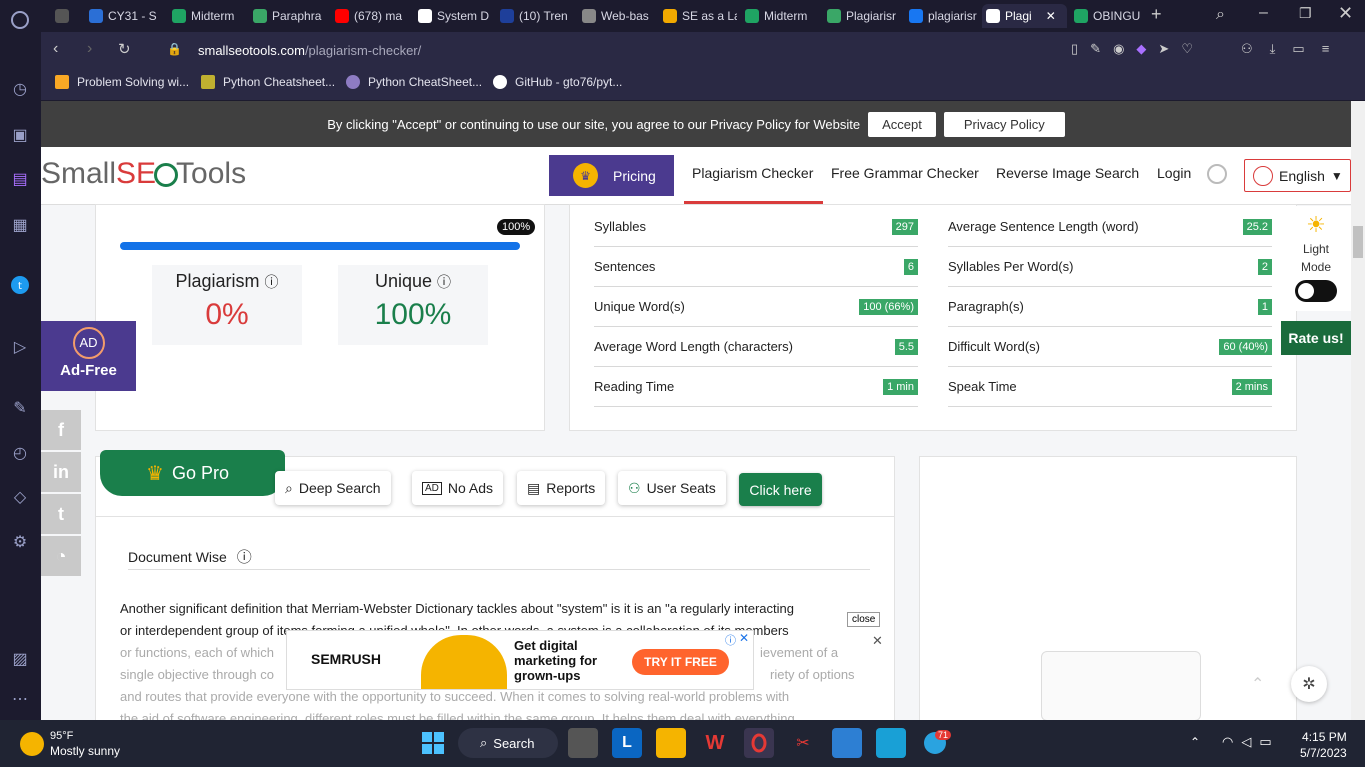 The height and width of the screenshot is (767, 1365). Describe the element at coordinates (1024, 16) in the screenshot. I see `tab-item: Plagi ✕` at that location.